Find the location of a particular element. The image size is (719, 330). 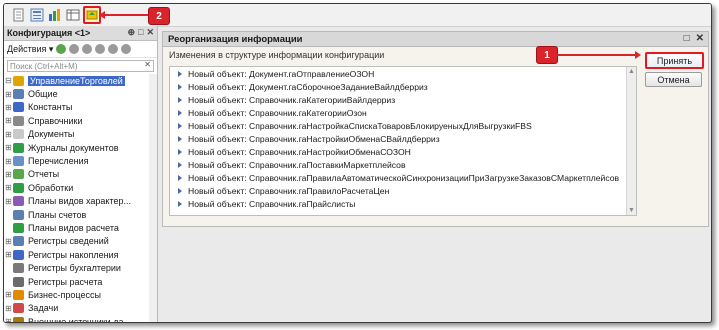

move-up-icon is located at coordinates (113, 49).